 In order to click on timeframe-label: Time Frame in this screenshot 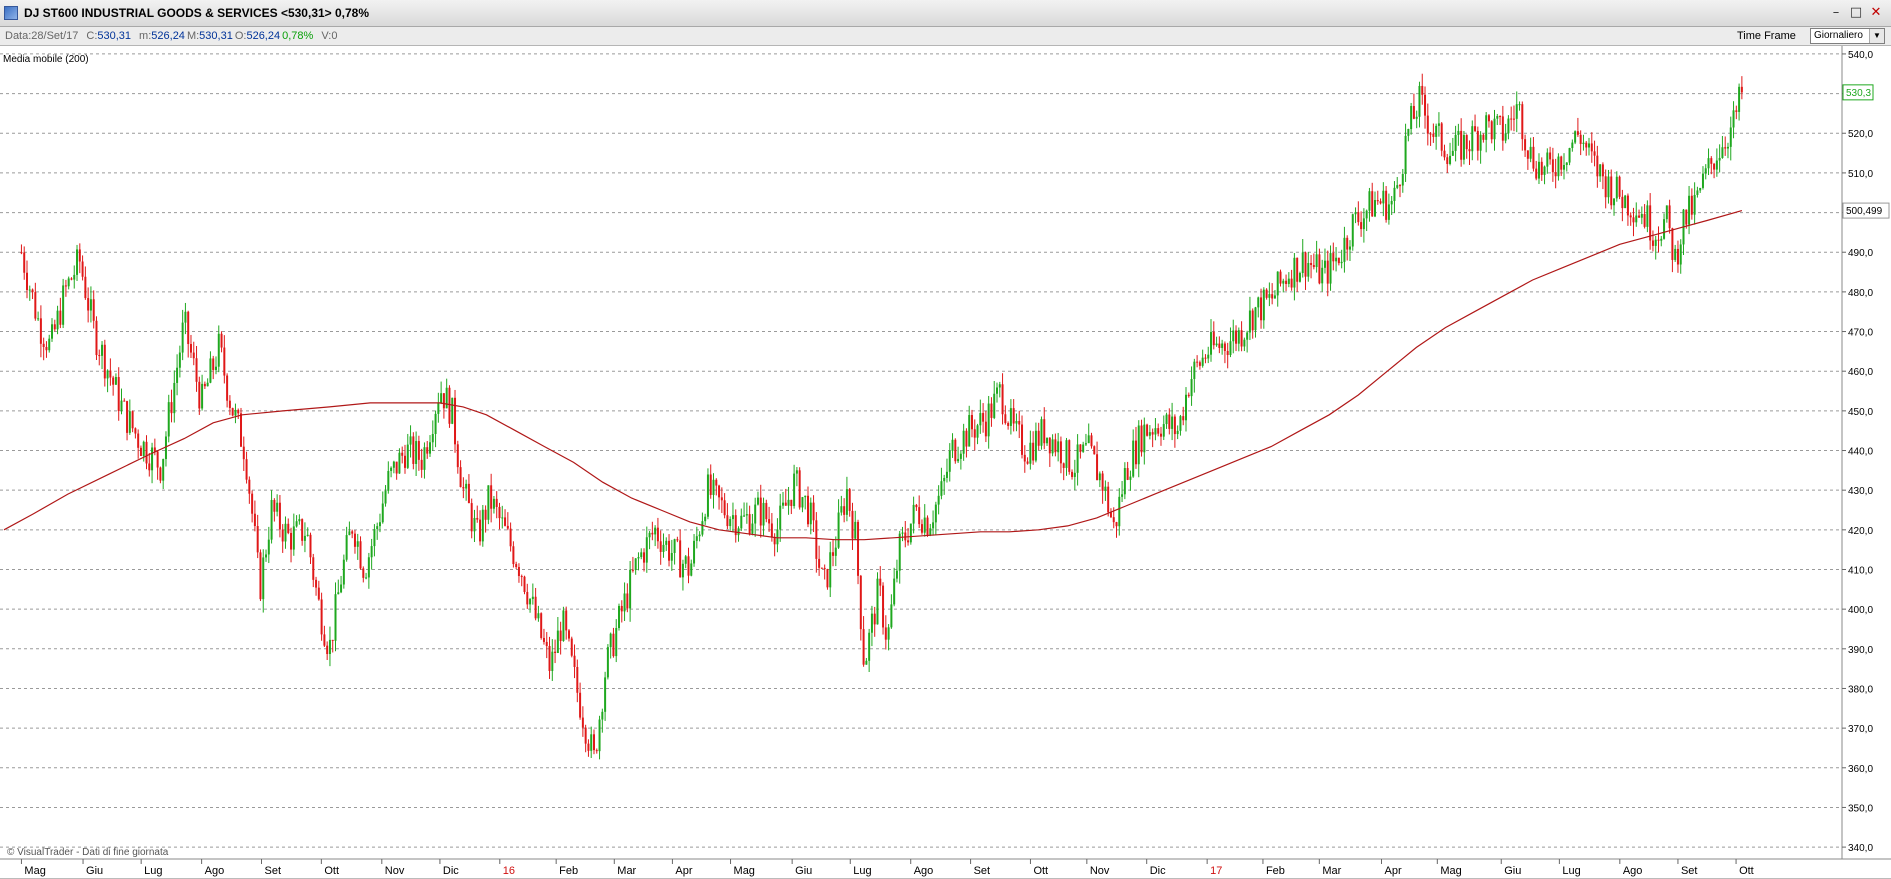, I will do `click(1766, 36)`.